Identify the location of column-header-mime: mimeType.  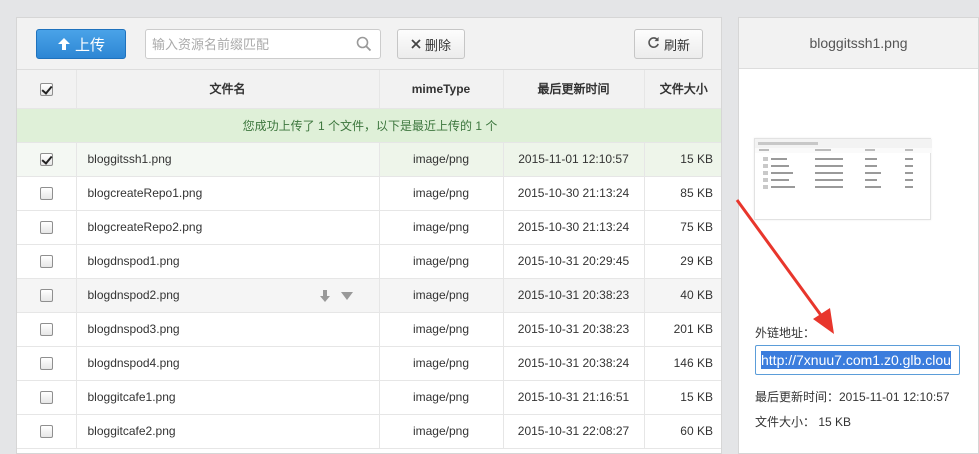
(441, 89).